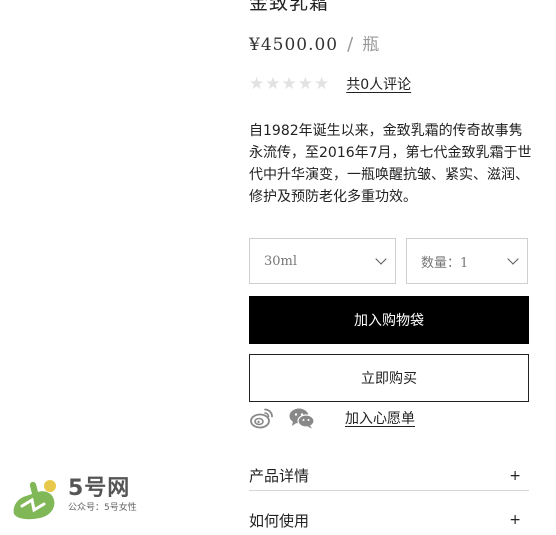  What do you see at coordinates (279, 476) in the screenshot?
I see `accordion-label: 产品详情` at bounding box center [279, 476].